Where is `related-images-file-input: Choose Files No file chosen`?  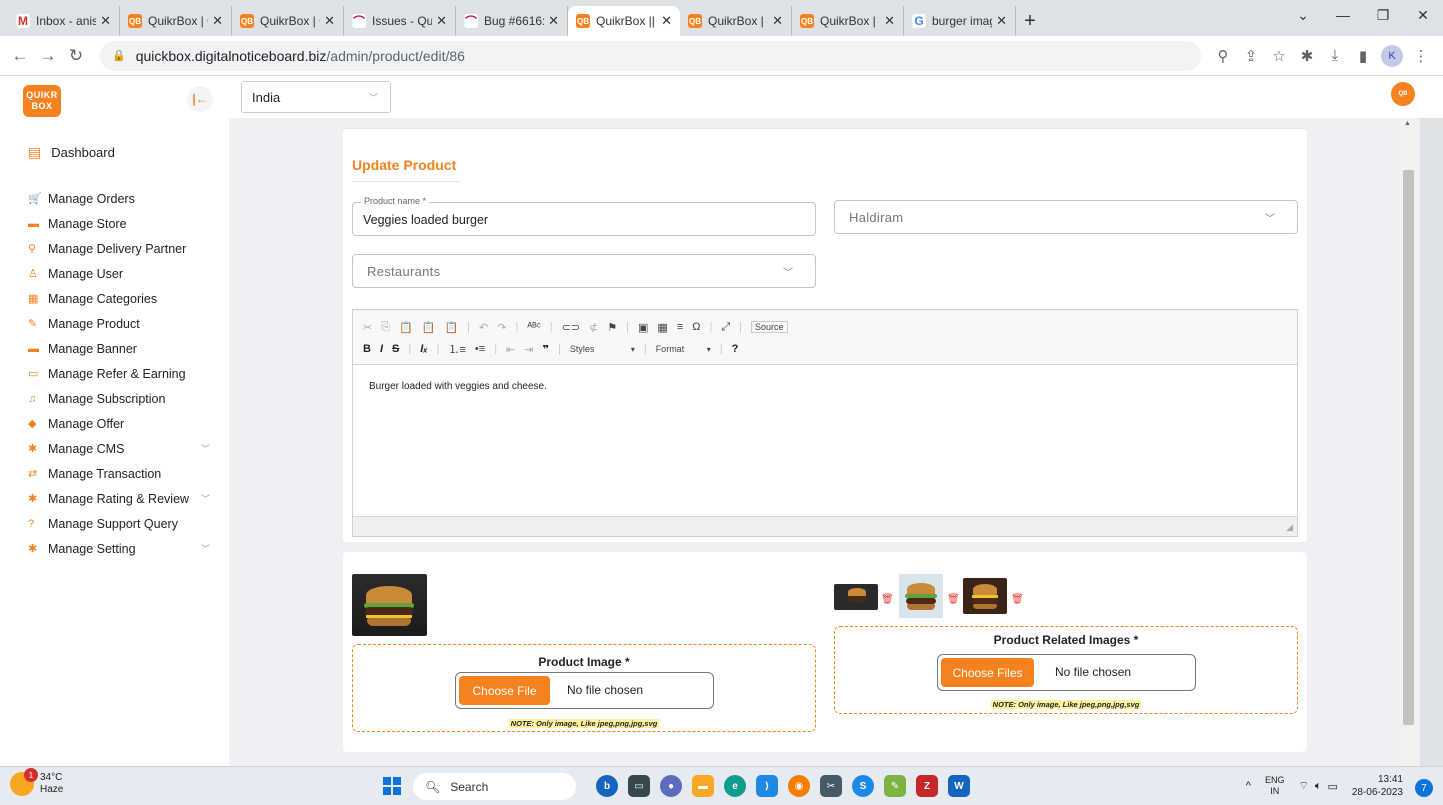 related-images-file-input: Choose Files No file chosen is located at coordinates (1066, 672).